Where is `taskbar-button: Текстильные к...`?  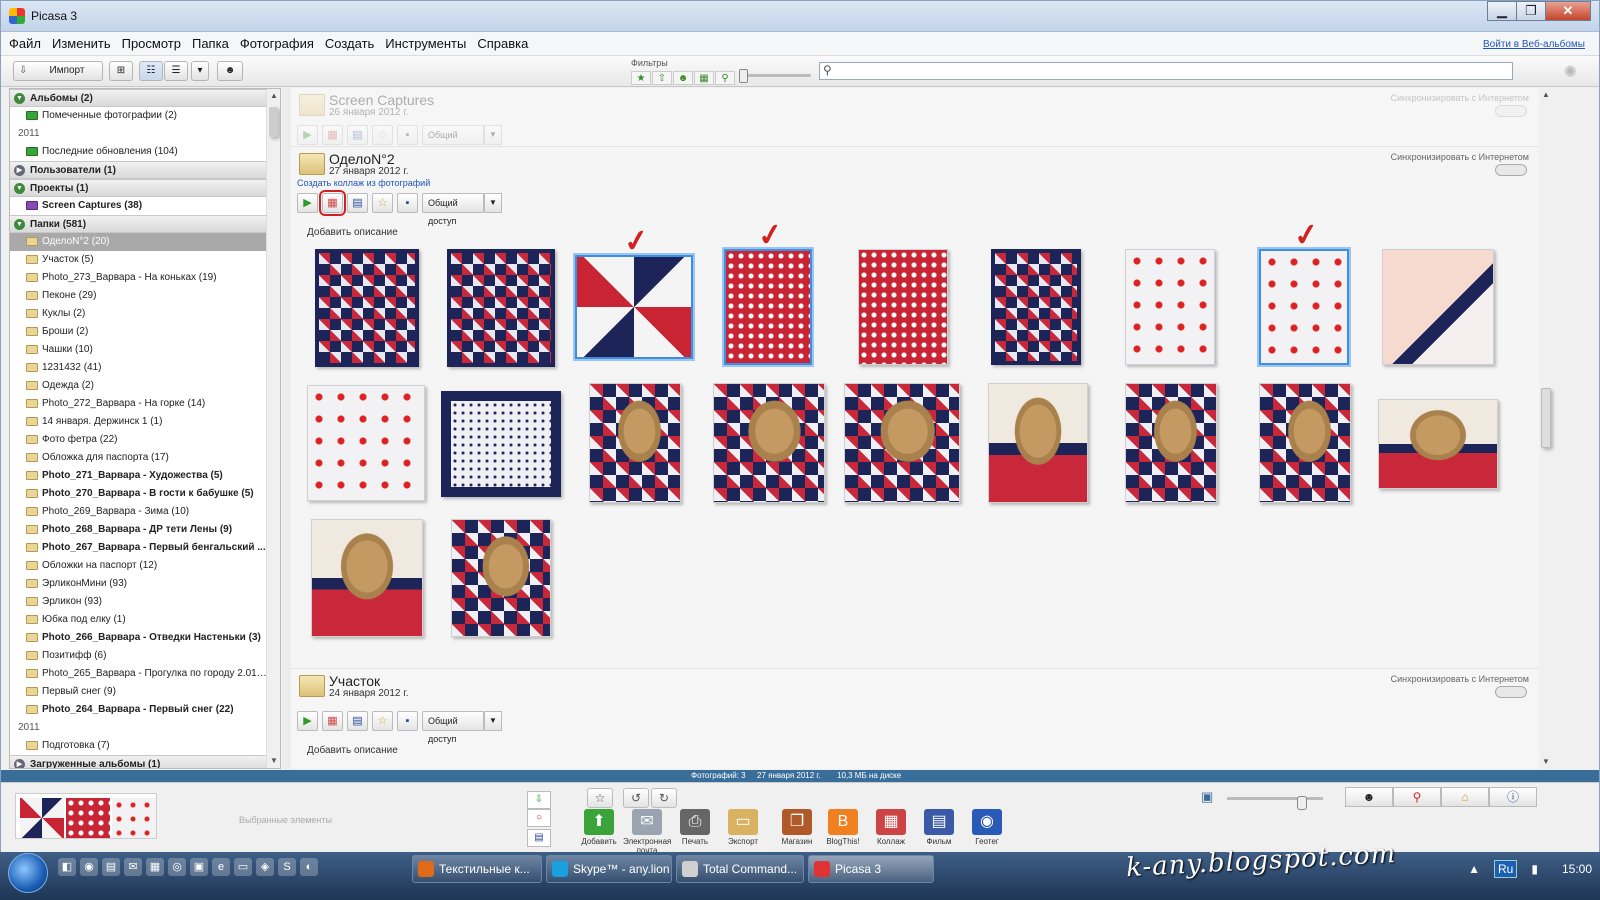
taskbar-button: Текстильные к... is located at coordinates (477, 869).